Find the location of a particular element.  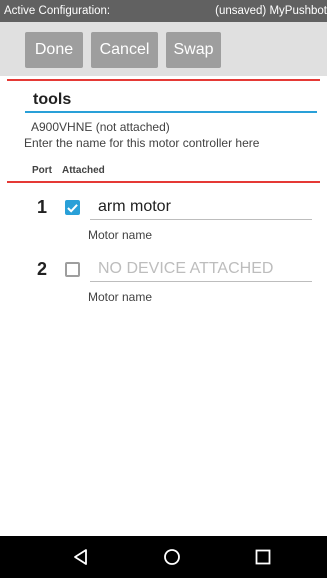

attached-column-header: Attached is located at coordinates (83, 170).